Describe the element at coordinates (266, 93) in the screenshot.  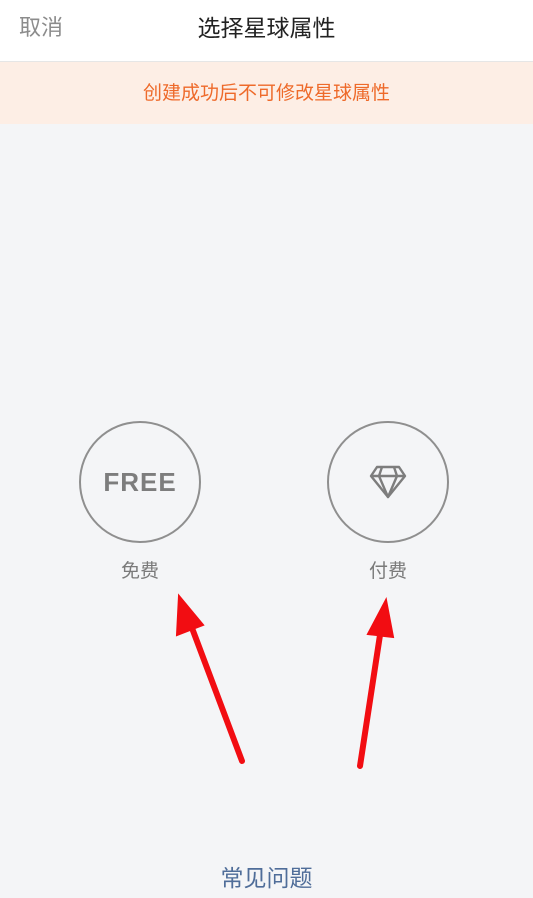
I see `notice-banner: 创建成功后不可修改星球属性` at that location.